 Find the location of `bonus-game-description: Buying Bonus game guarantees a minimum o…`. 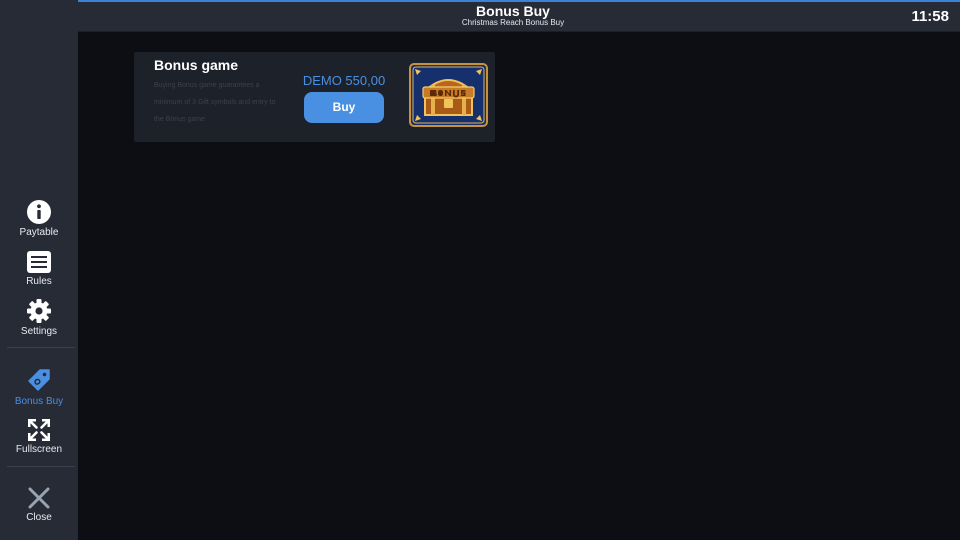

bonus-game-description: Buying Bonus game guarantees a minimum o… is located at coordinates (215, 102).